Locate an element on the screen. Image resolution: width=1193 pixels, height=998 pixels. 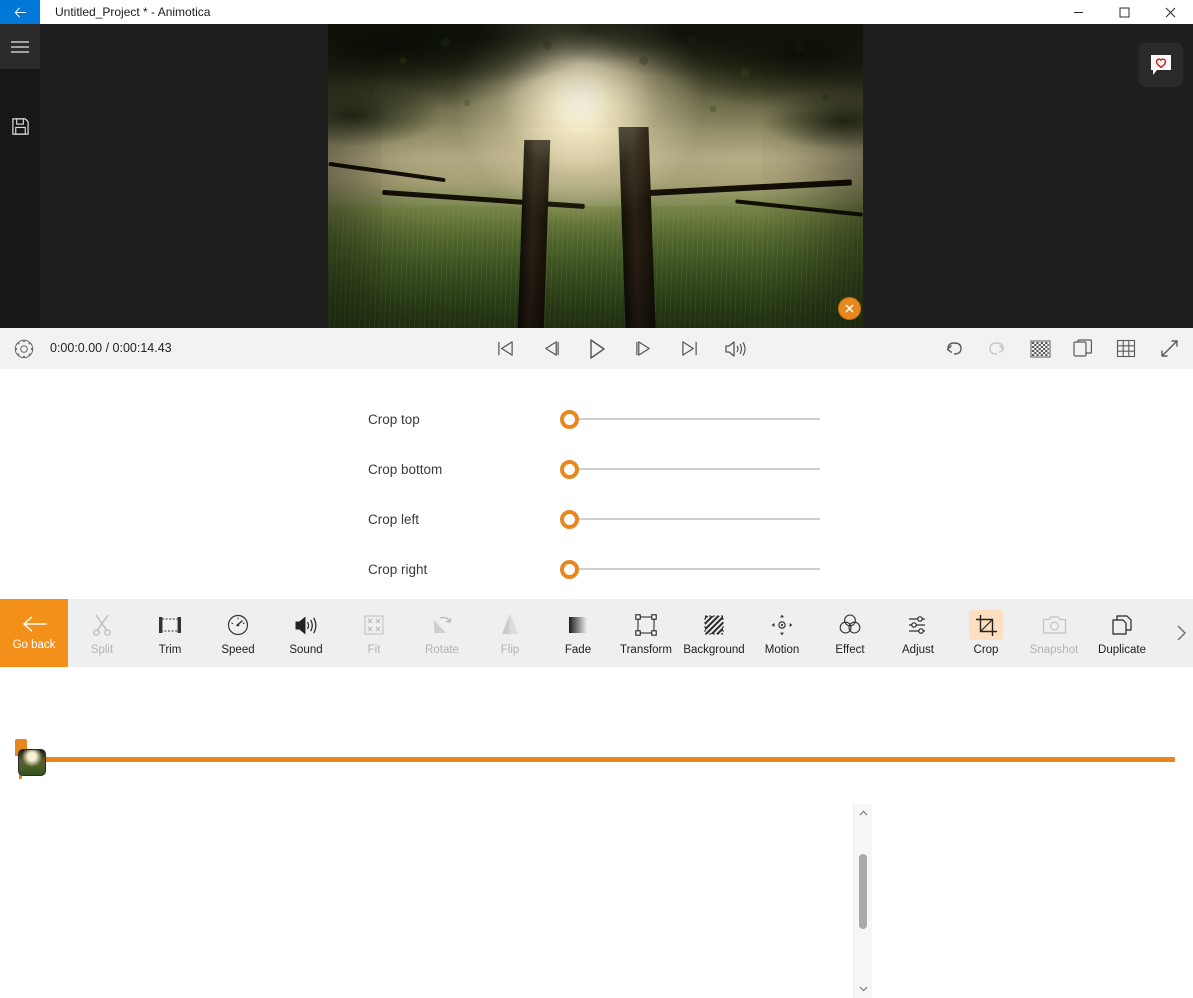
tool-rotate: Rotate is located at coordinates (442, 633).